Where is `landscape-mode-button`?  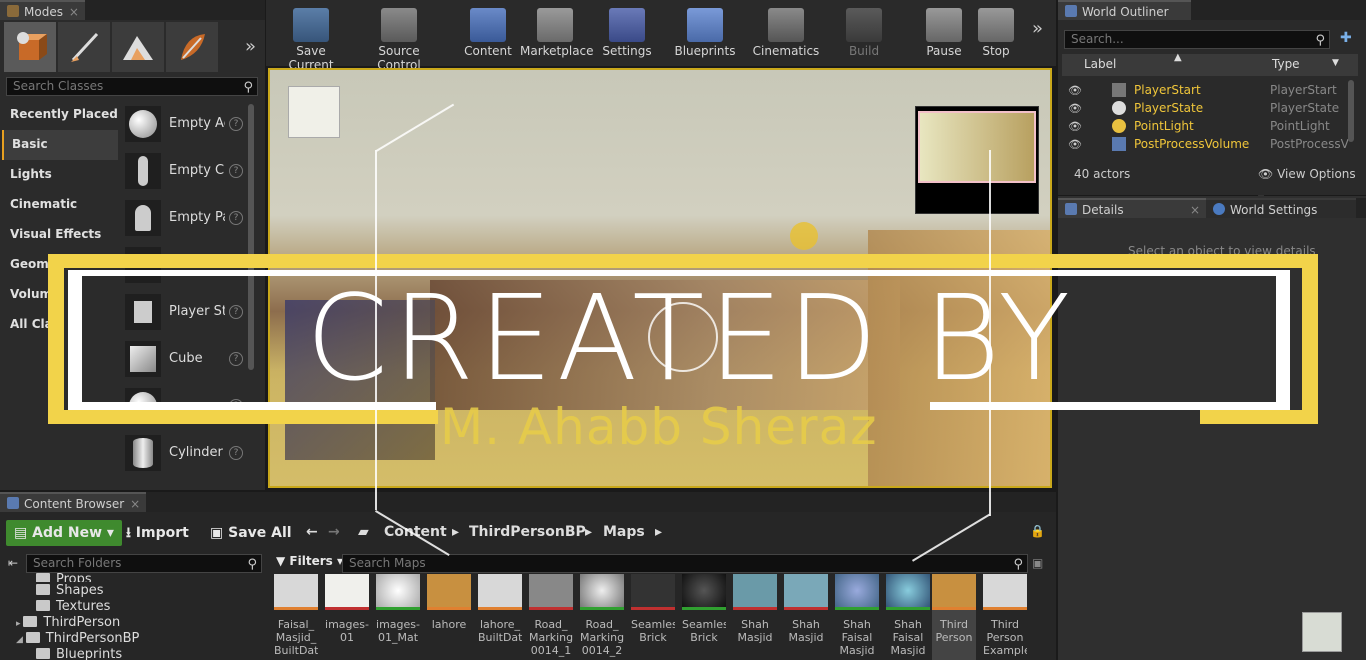
landscape-mode-button is located at coordinates (138, 47).